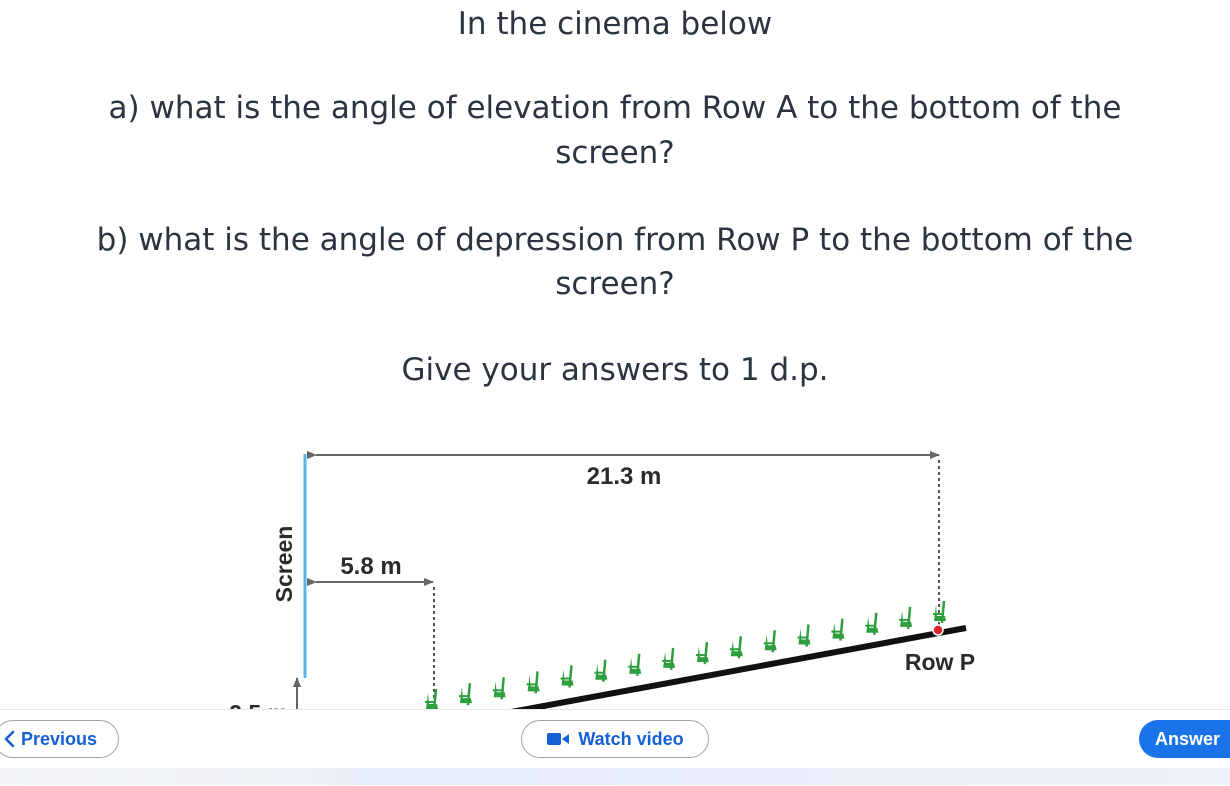  I want to click on video-camera-icon, so click(558, 739).